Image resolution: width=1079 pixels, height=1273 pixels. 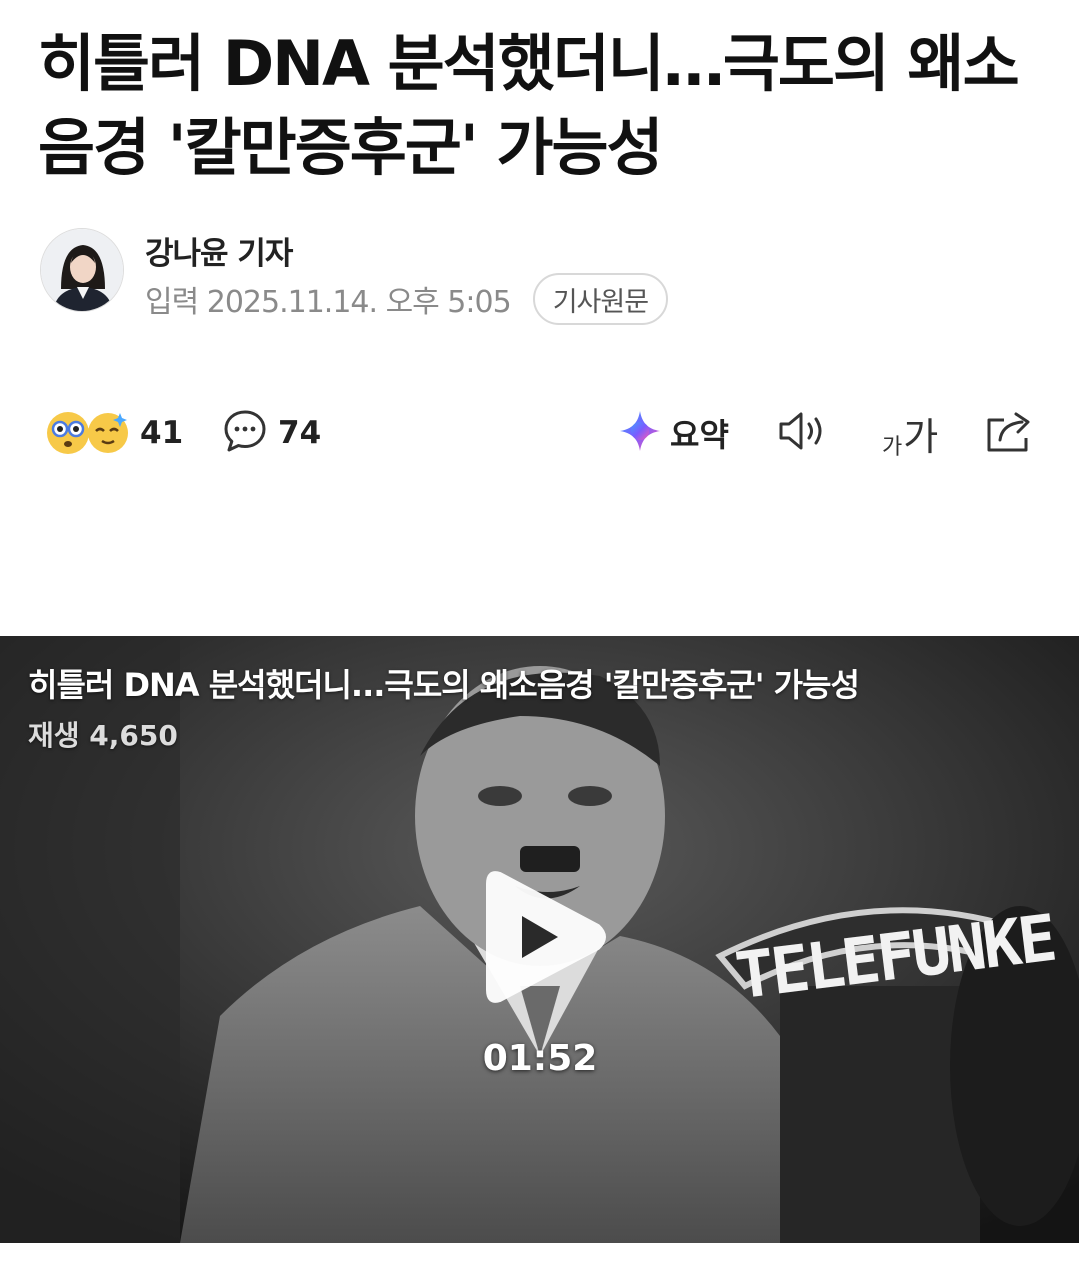 What do you see at coordinates (699, 435) in the screenshot?
I see `summary-label: 요약` at bounding box center [699, 435].